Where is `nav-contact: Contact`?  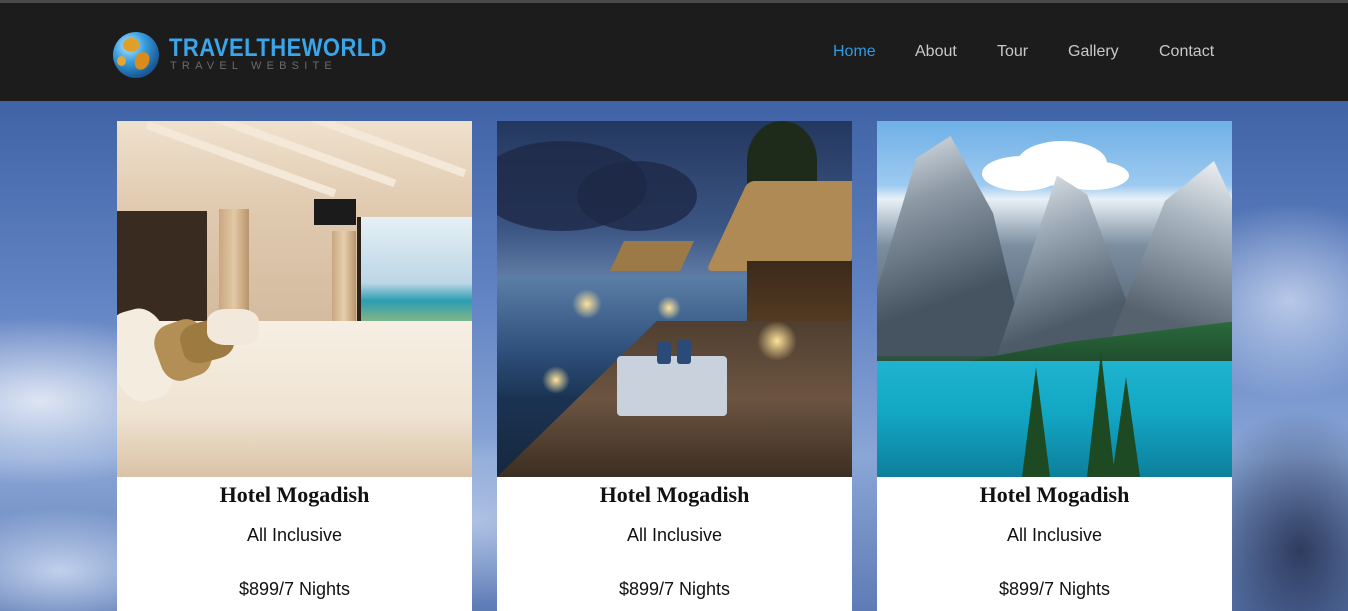
nav-contact: Contact is located at coordinates (1186, 52).